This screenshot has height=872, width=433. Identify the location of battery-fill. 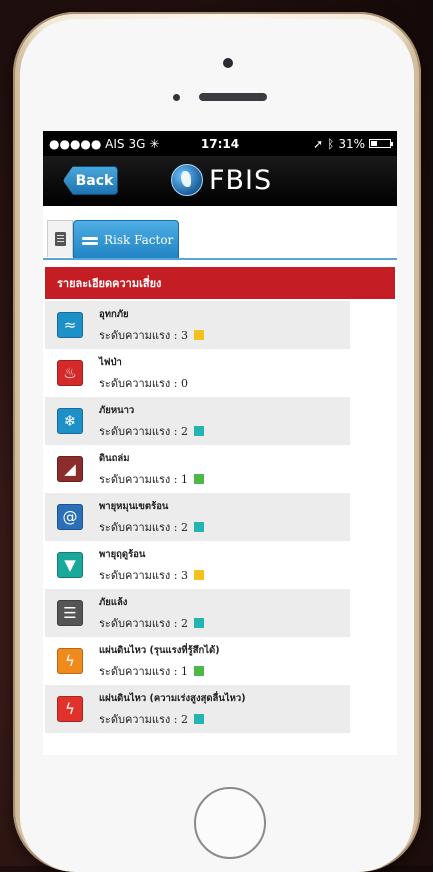
(374, 143).